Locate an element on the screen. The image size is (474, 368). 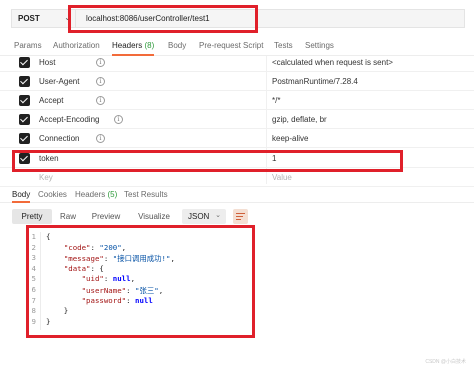
response-headers-count: (5) is located at coordinates (112, 194).